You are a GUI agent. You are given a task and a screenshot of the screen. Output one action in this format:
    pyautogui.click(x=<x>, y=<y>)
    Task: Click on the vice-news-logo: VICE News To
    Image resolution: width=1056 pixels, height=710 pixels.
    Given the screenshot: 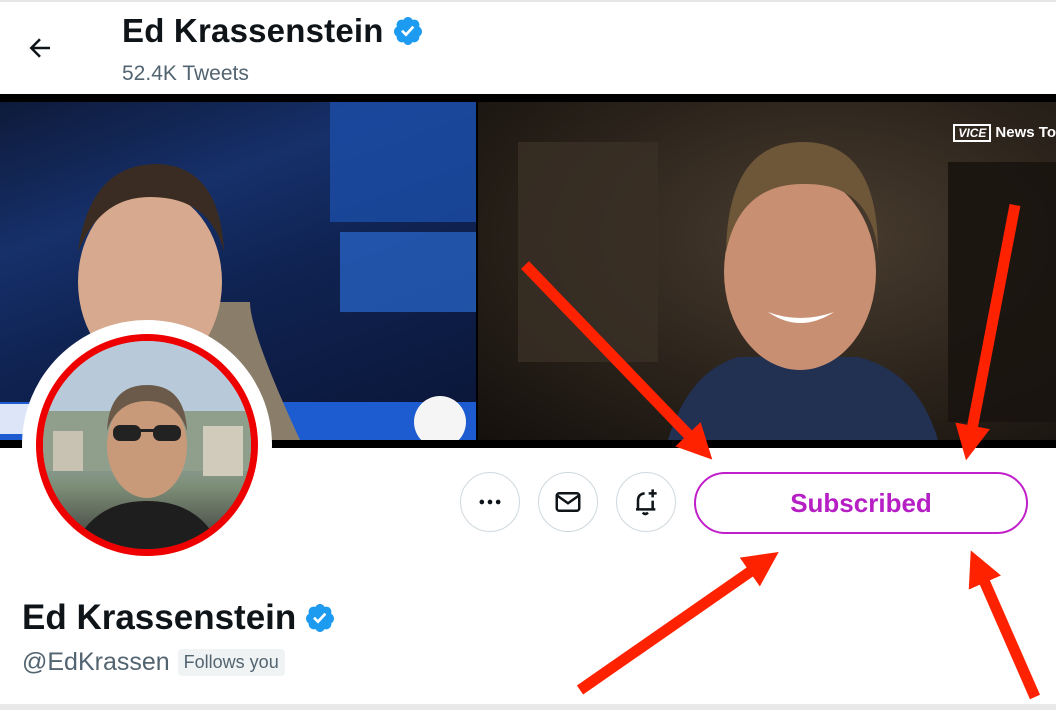 What is the action you would take?
    pyautogui.click(x=1004, y=133)
    